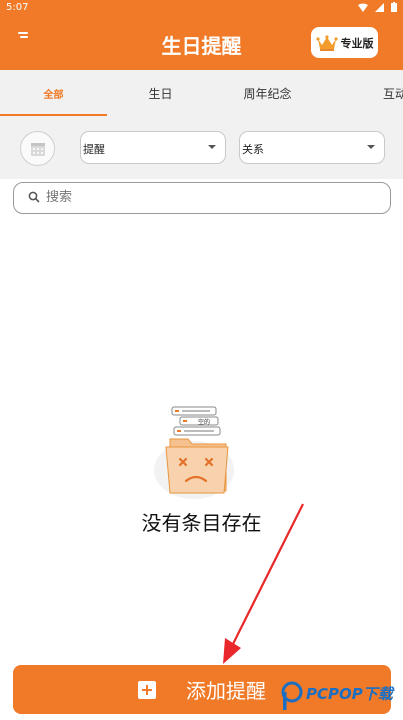 This screenshot has width=403, height=720. I want to click on add-reminder-label: 添加提醒, so click(226, 691).